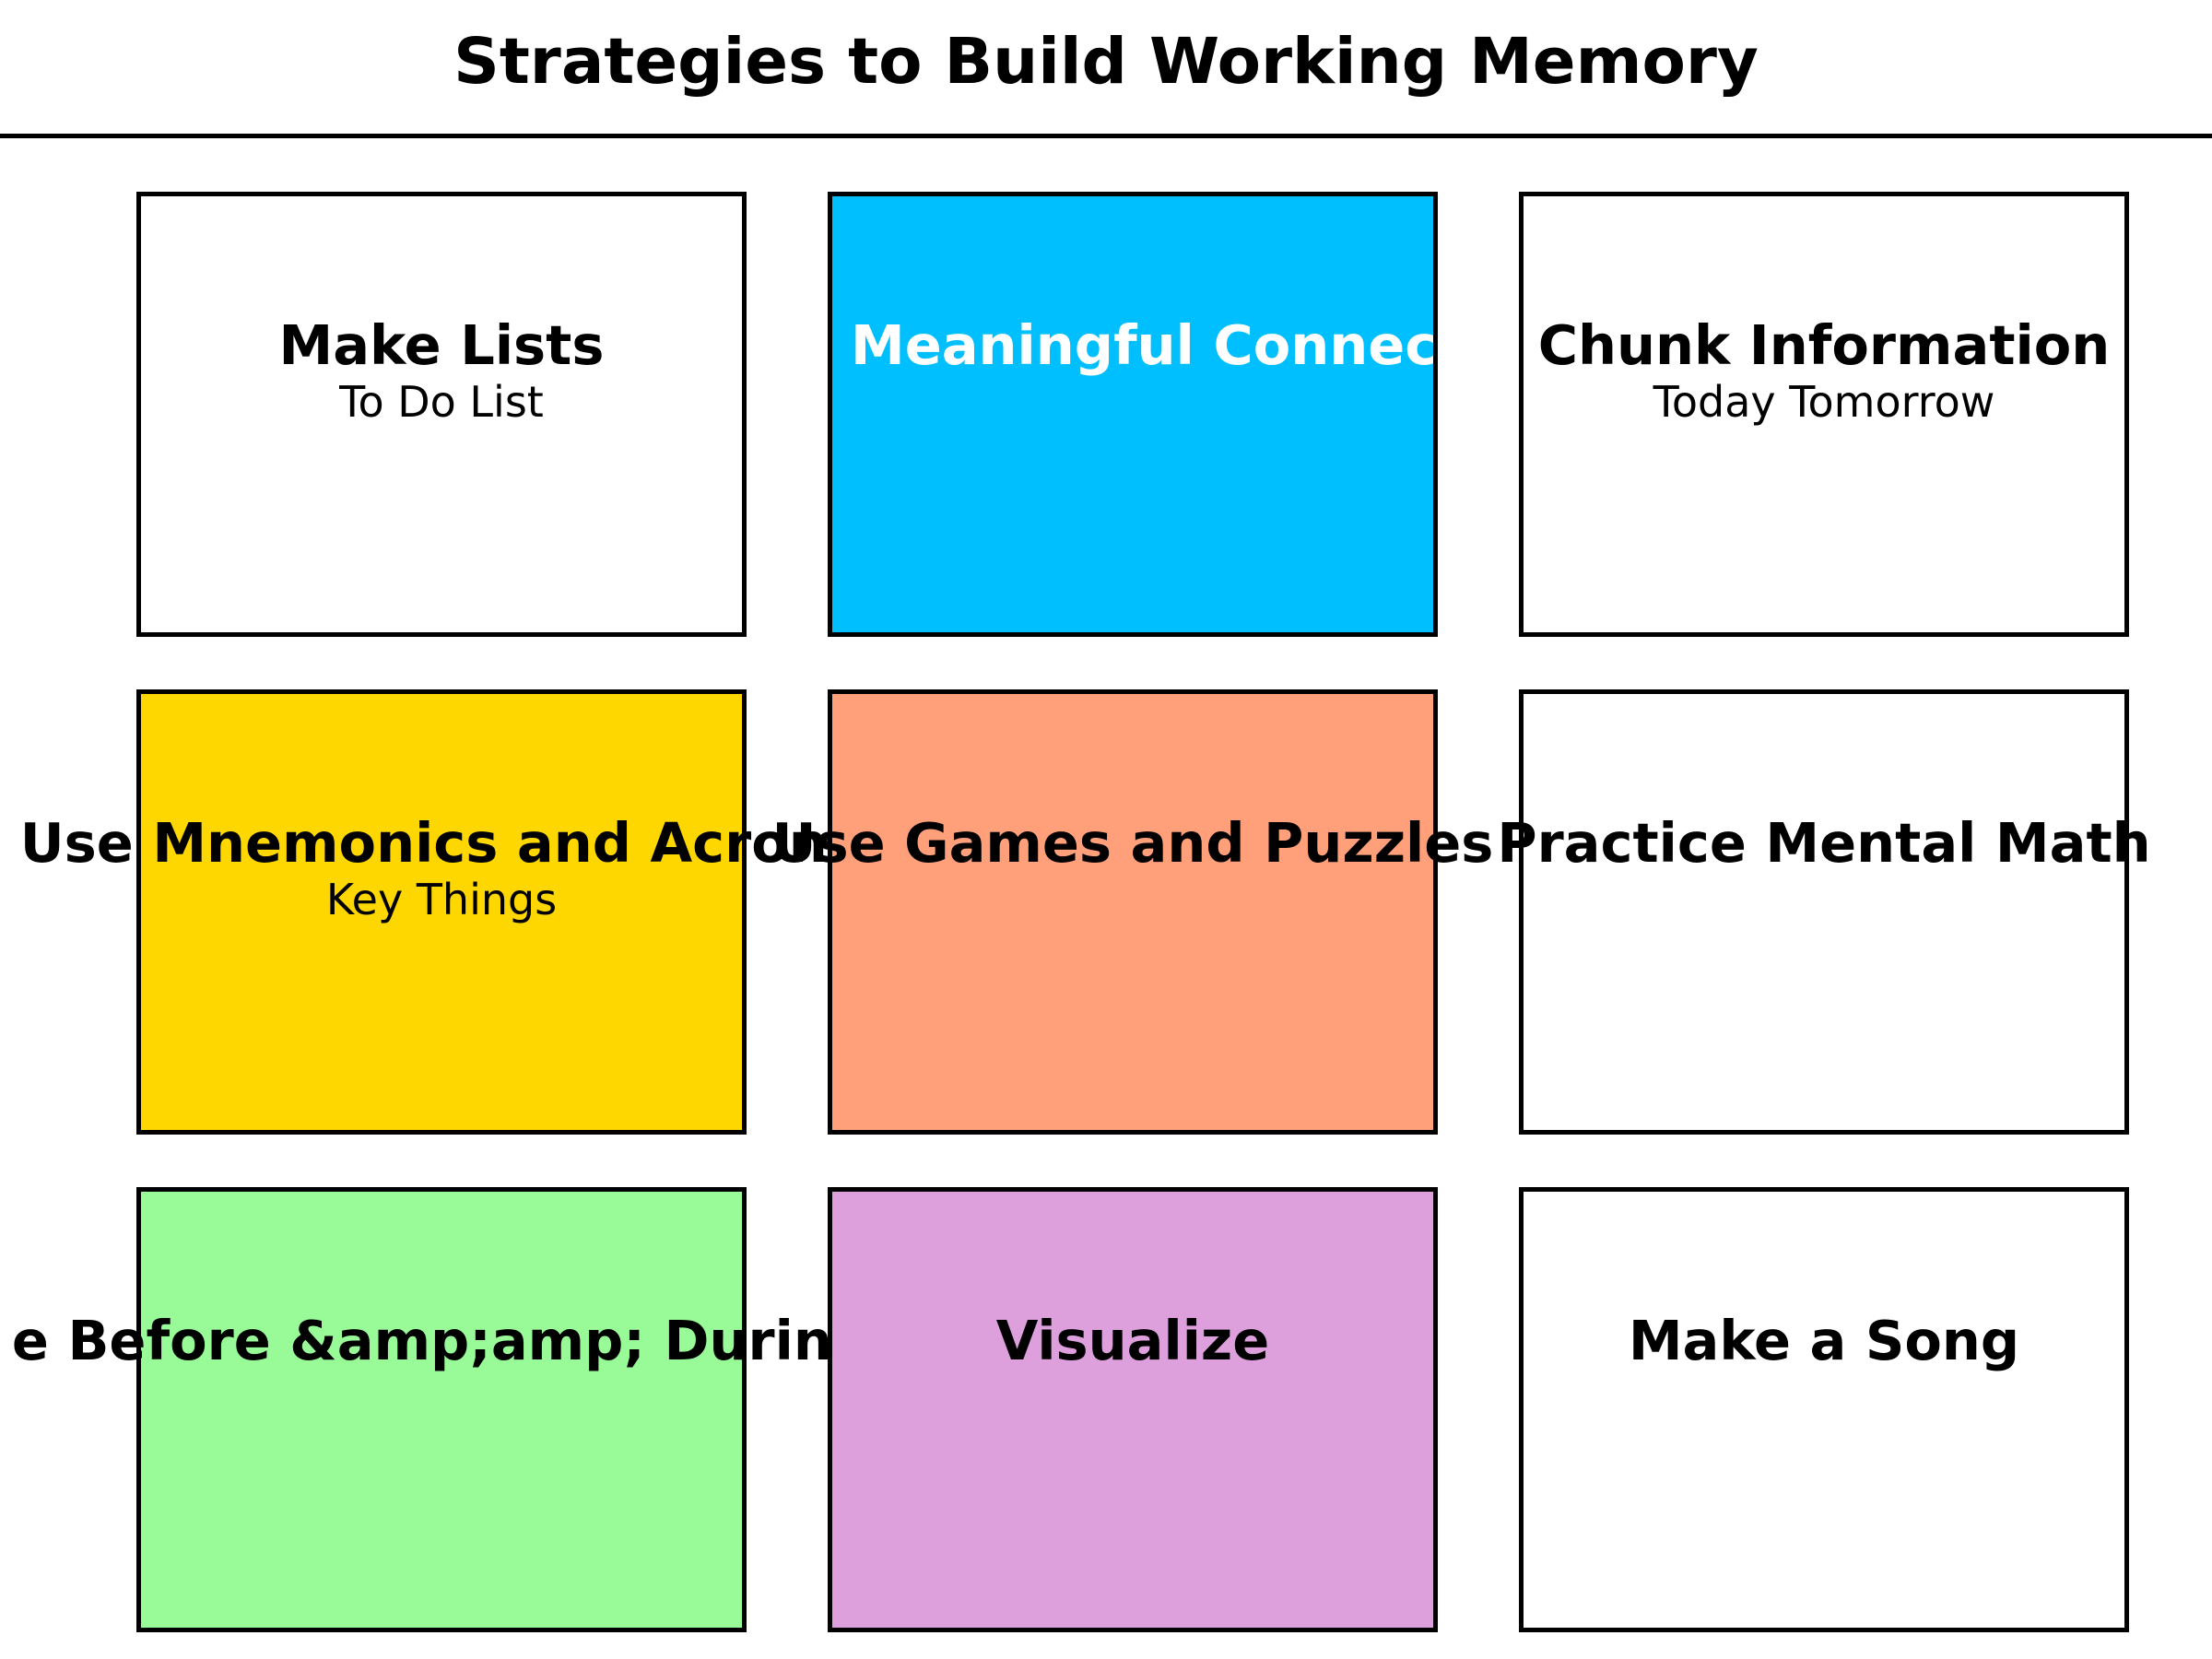 The image size is (2212, 1659). What do you see at coordinates (441, 402) in the screenshot?
I see `card-subtitle: To Do List` at bounding box center [441, 402].